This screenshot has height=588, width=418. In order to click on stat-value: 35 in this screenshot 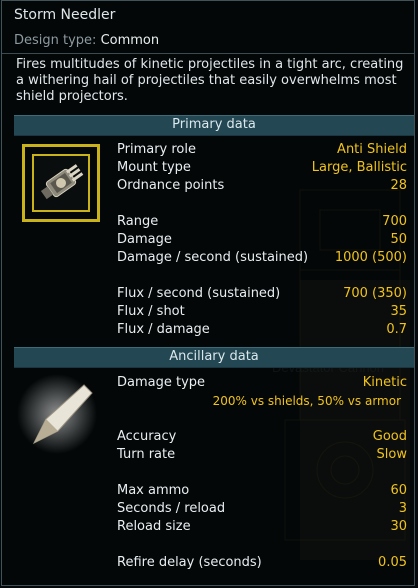, I will do `click(398, 311)`.